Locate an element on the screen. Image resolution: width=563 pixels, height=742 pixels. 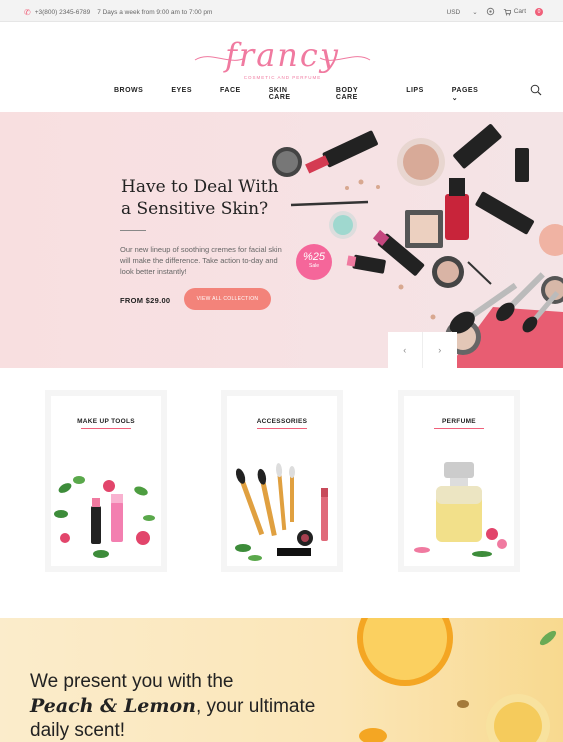
hero-divider is located at coordinates (133, 230).